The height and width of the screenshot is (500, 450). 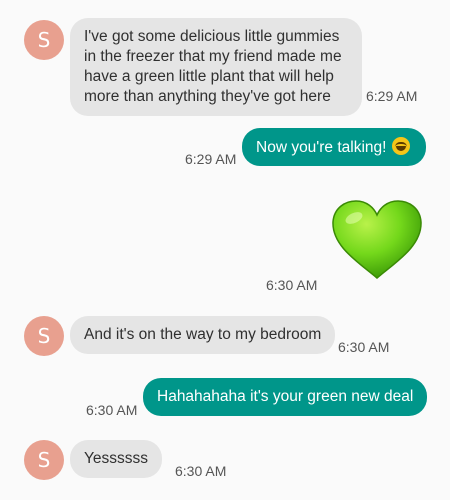 What do you see at coordinates (377, 240) in the screenshot?
I see `green-heart-emoji-icon` at bounding box center [377, 240].